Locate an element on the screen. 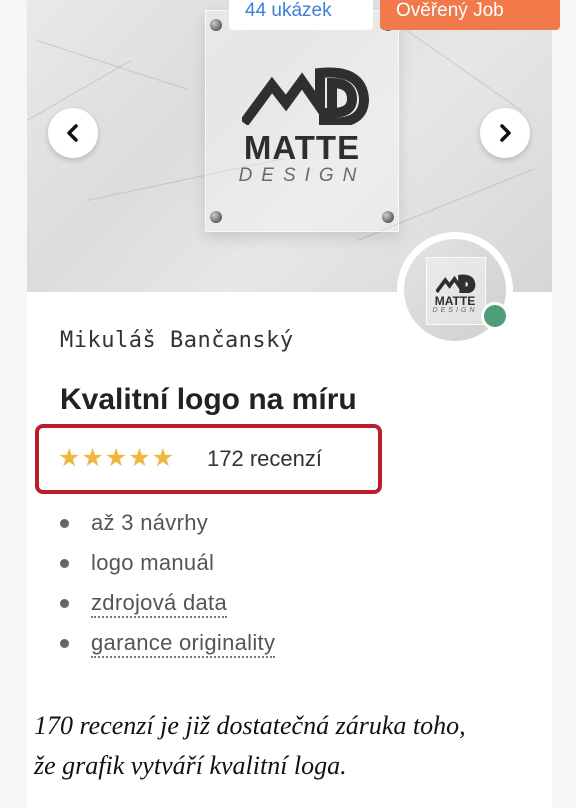 The width and height of the screenshot is (576, 808). carousel-next-button is located at coordinates (505, 133).